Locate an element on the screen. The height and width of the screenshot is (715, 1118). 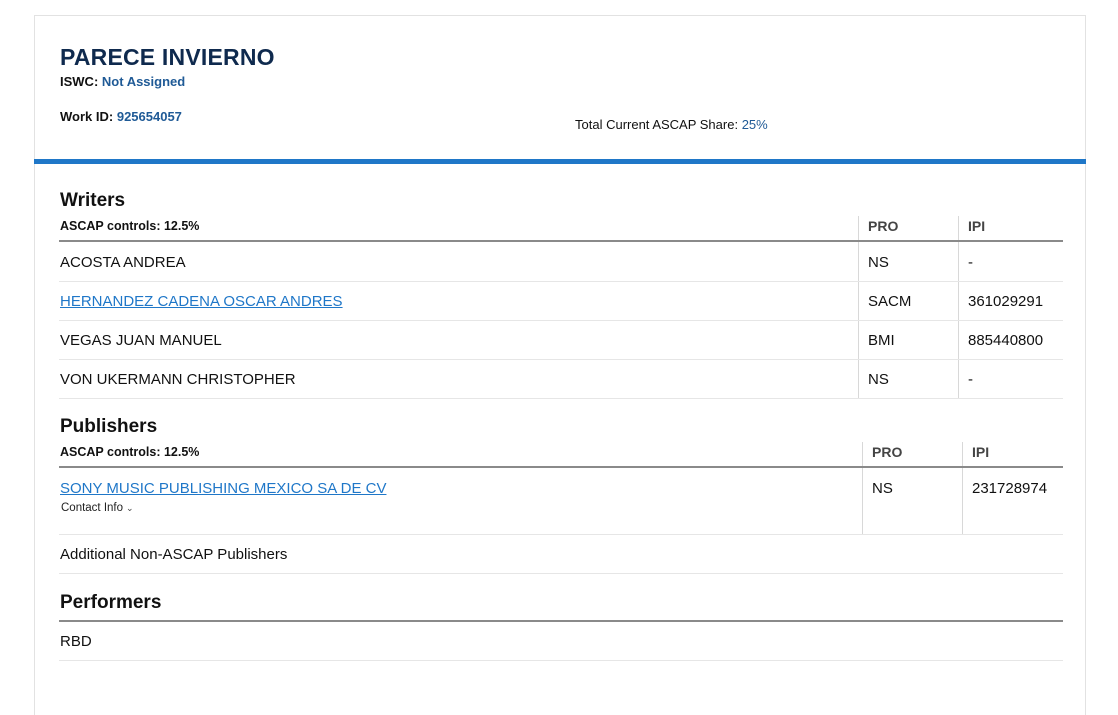
publishers-pro-header: PRO is located at coordinates (887, 452).